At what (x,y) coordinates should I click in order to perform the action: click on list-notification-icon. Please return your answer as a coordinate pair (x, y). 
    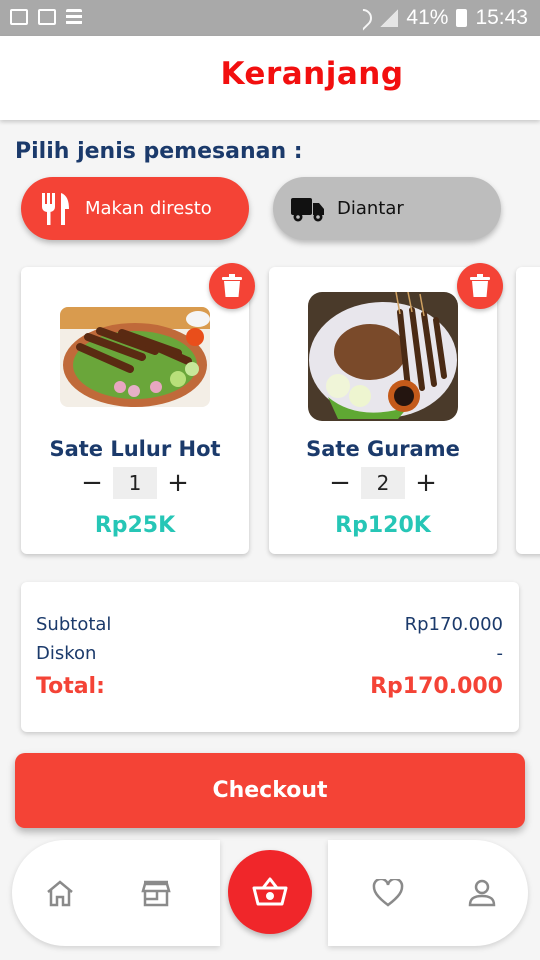
    Looking at the image, I should click on (74, 17).